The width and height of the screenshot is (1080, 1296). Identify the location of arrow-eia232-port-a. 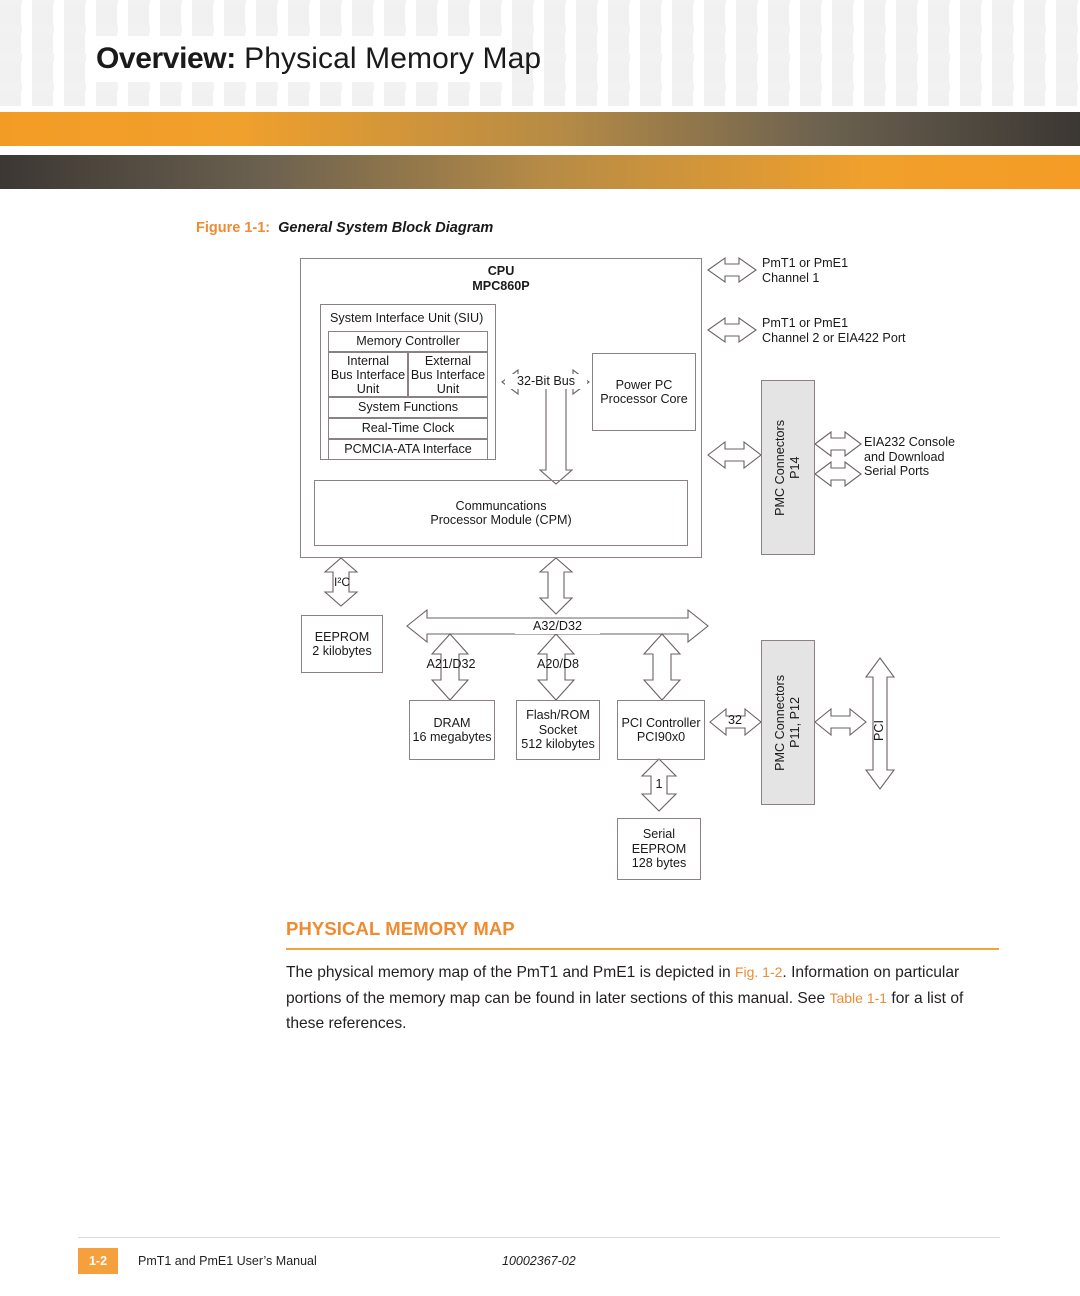
(838, 444).